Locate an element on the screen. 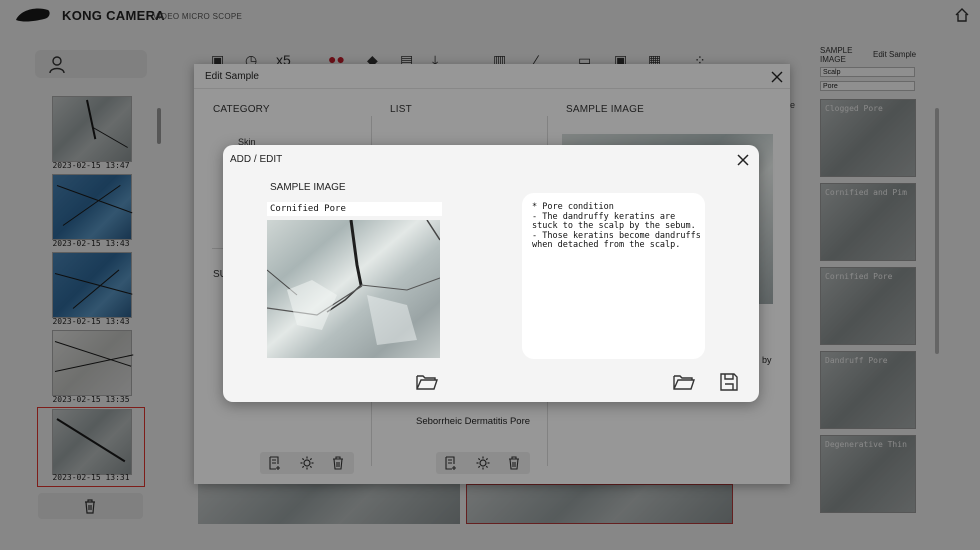 The width and height of the screenshot is (980, 550). add-edit-title: ADD / EDIT is located at coordinates (256, 159).